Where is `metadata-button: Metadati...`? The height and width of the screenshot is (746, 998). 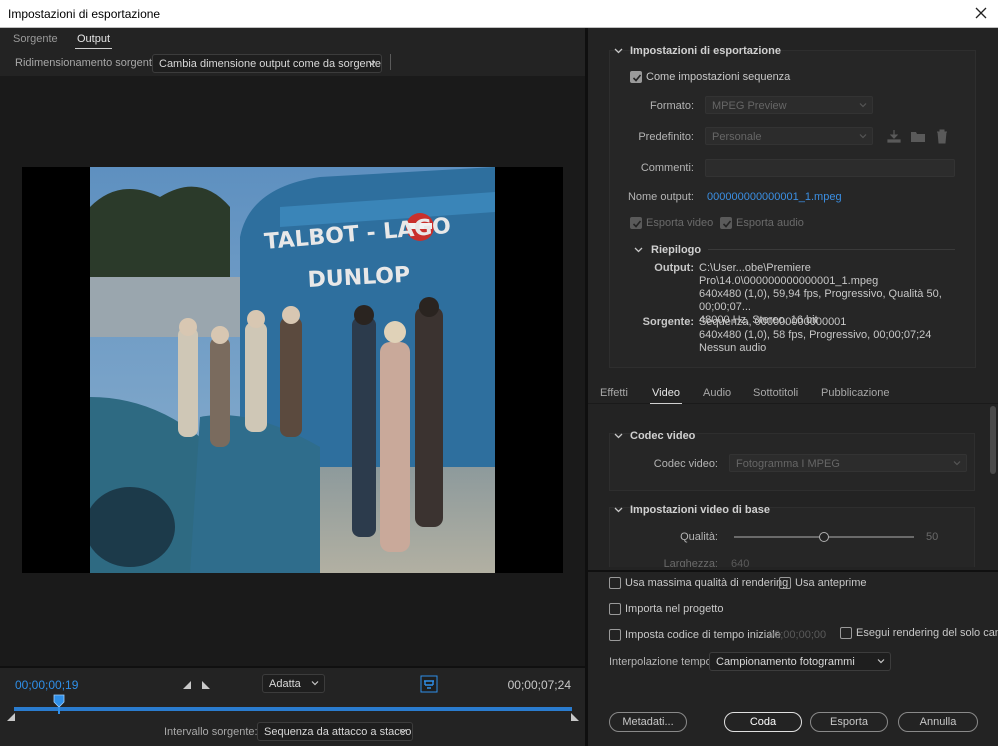 metadata-button: Metadati... is located at coordinates (648, 722).